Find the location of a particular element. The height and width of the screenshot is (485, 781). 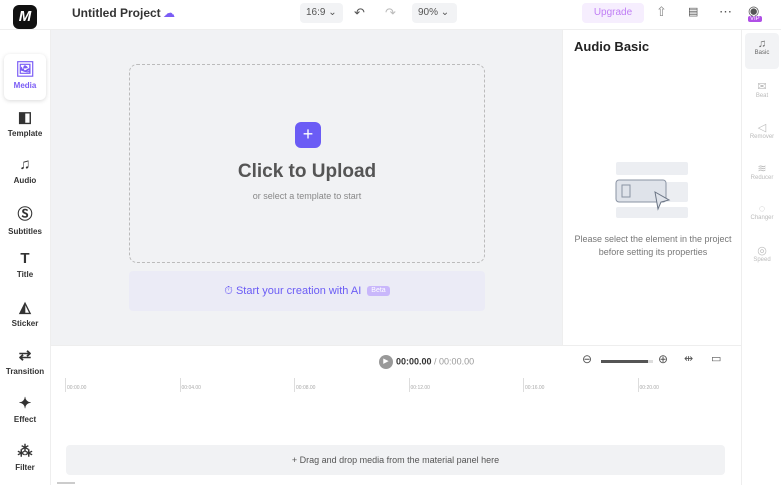

media-icon: 🖼 is located at coordinates (25, 69).